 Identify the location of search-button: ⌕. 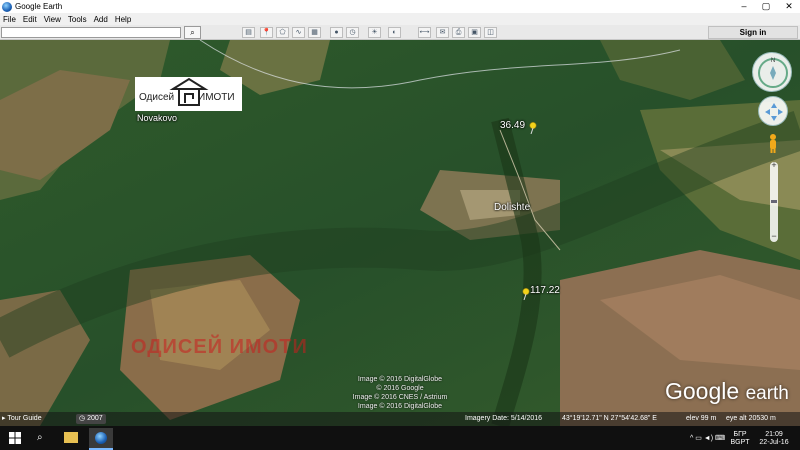
(192, 32).